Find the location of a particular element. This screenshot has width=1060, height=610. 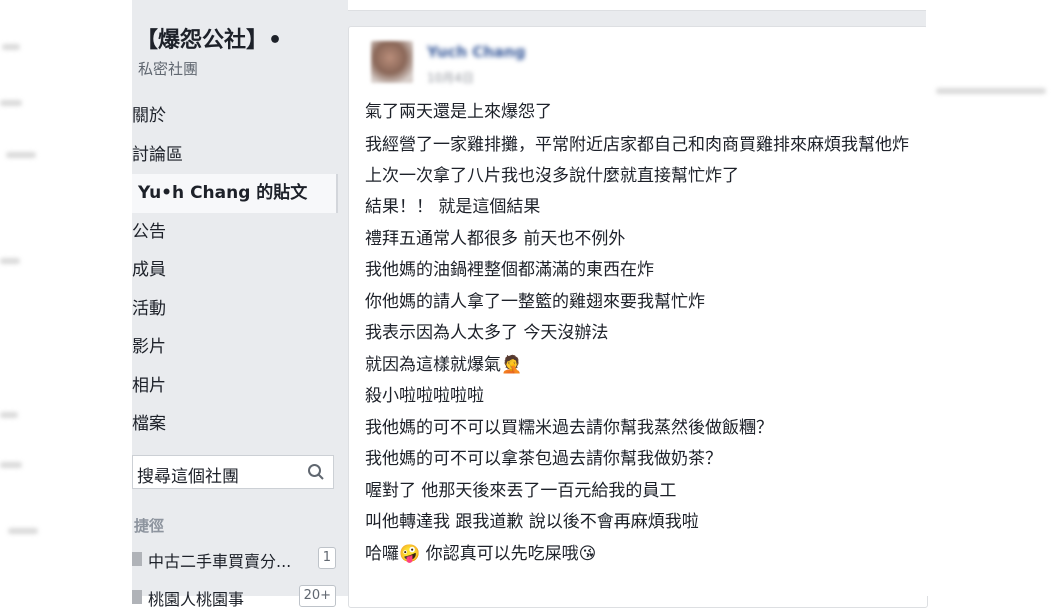

shortcut-item: 桃園人桃園事 20+ is located at coordinates (234, 597).